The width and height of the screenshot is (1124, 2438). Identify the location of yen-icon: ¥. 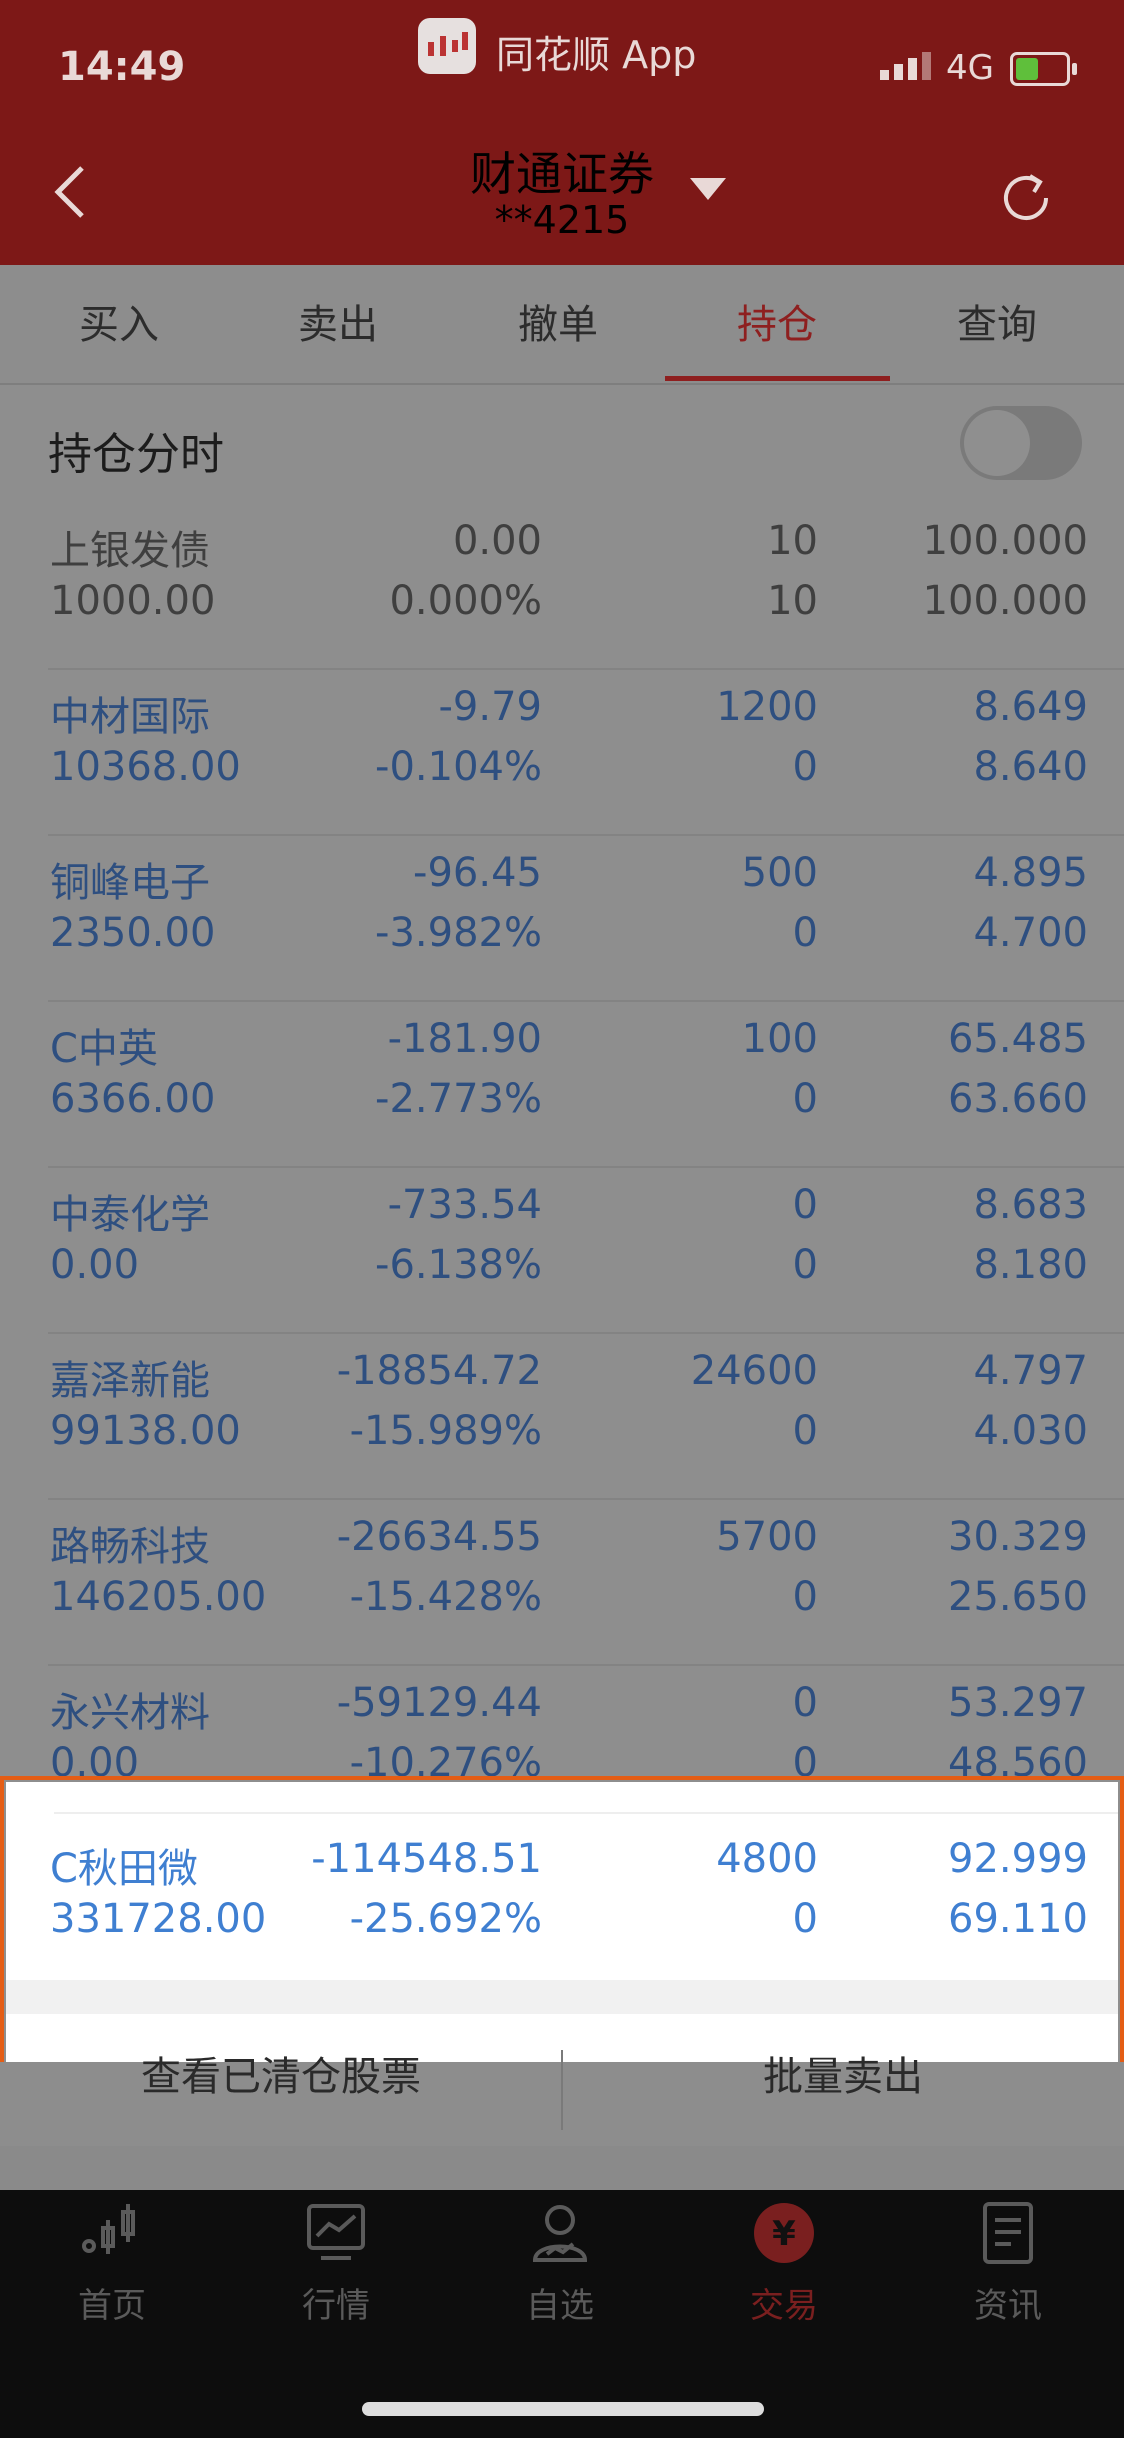
(784, 2233).